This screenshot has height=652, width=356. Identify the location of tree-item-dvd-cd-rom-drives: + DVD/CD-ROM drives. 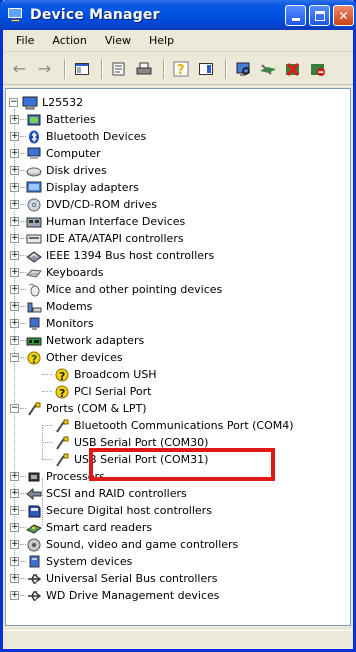
(83, 204).